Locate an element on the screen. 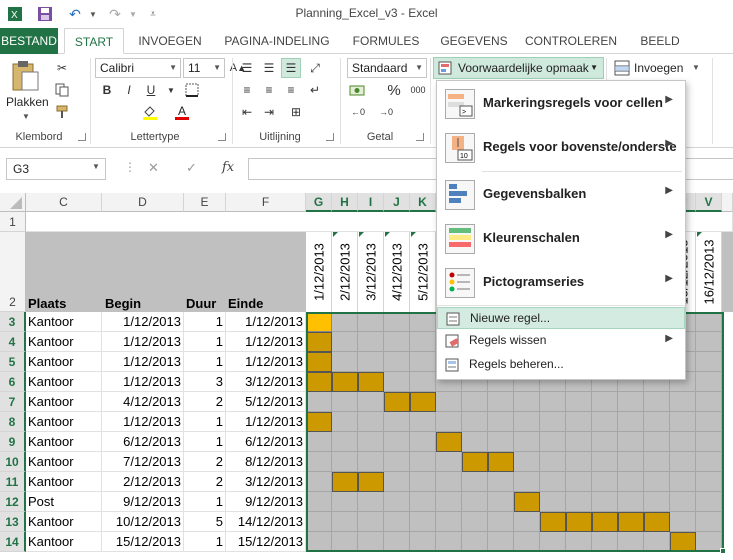 The image size is (733, 560). increase-indent-icon: ⇥ is located at coordinates (269, 112).